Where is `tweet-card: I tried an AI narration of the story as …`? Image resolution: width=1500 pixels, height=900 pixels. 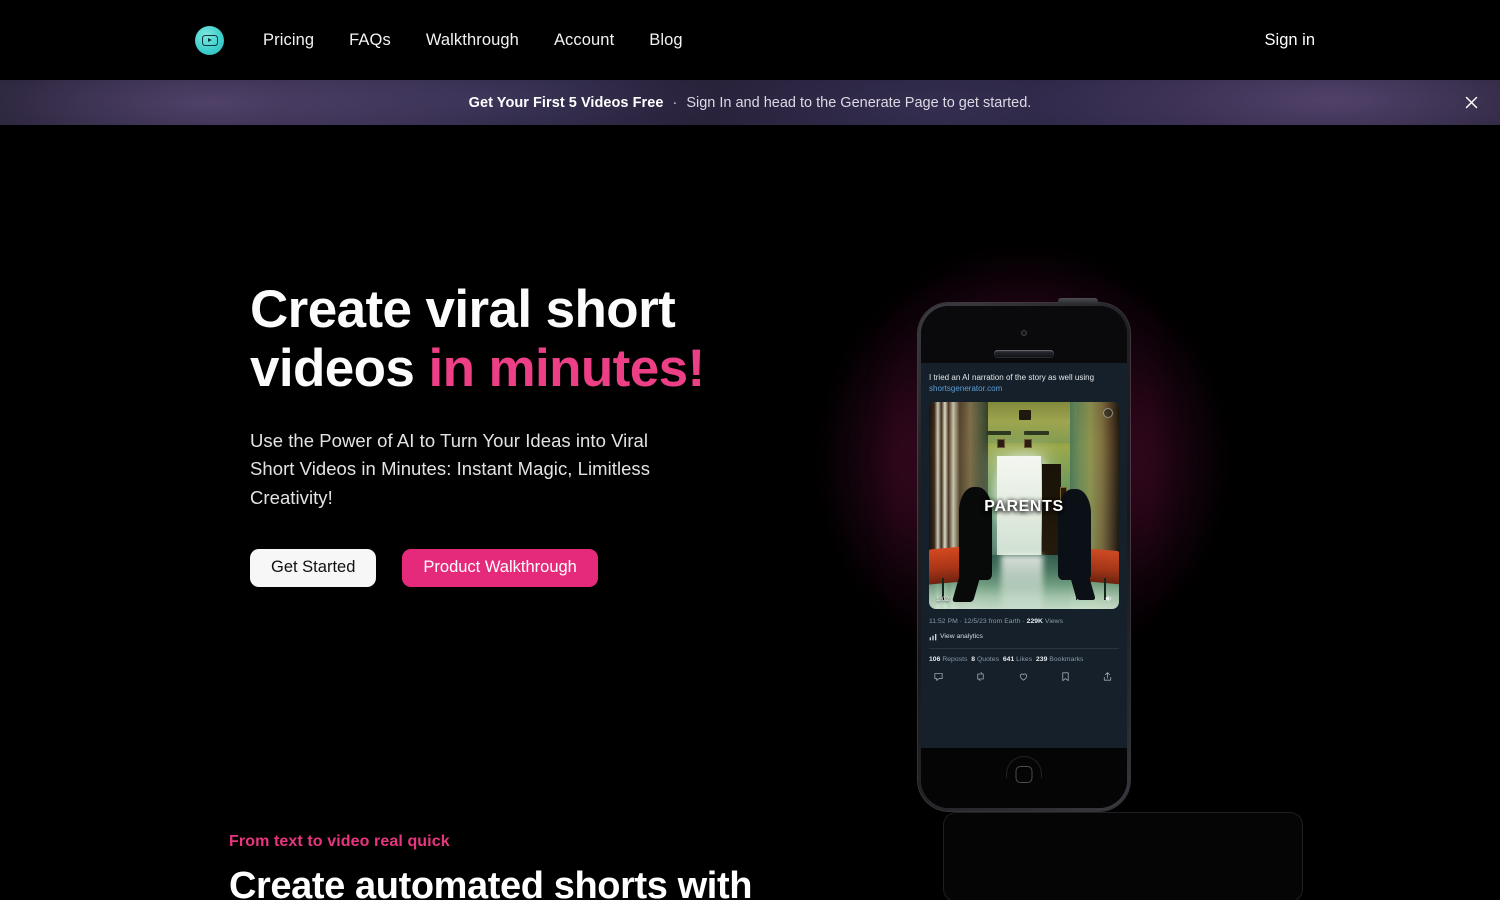
tweet-card: I tried an AI narration of the story as … is located at coordinates (1024, 555).